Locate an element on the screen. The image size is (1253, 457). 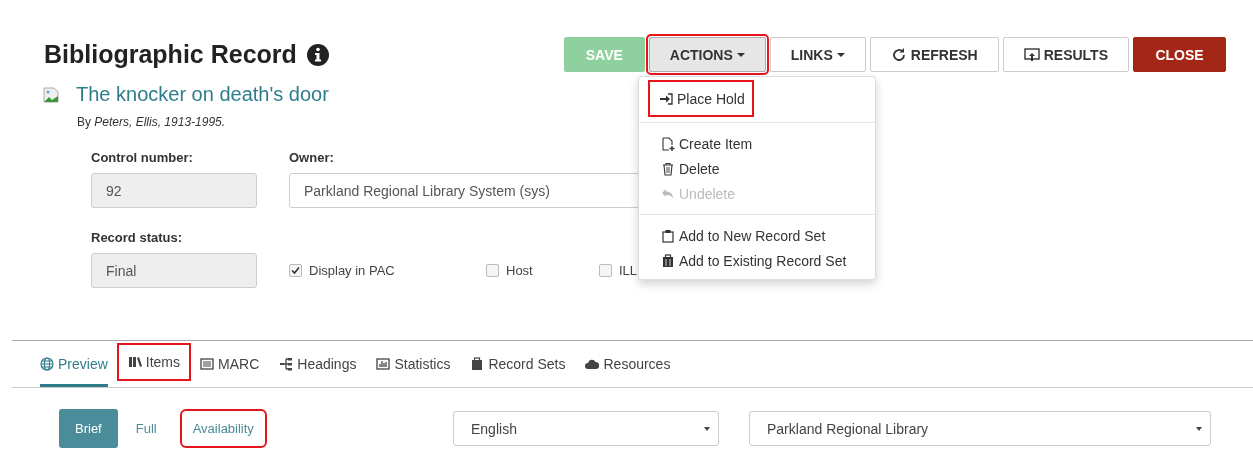
field-label: Record status: is located at coordinates (137, 237).